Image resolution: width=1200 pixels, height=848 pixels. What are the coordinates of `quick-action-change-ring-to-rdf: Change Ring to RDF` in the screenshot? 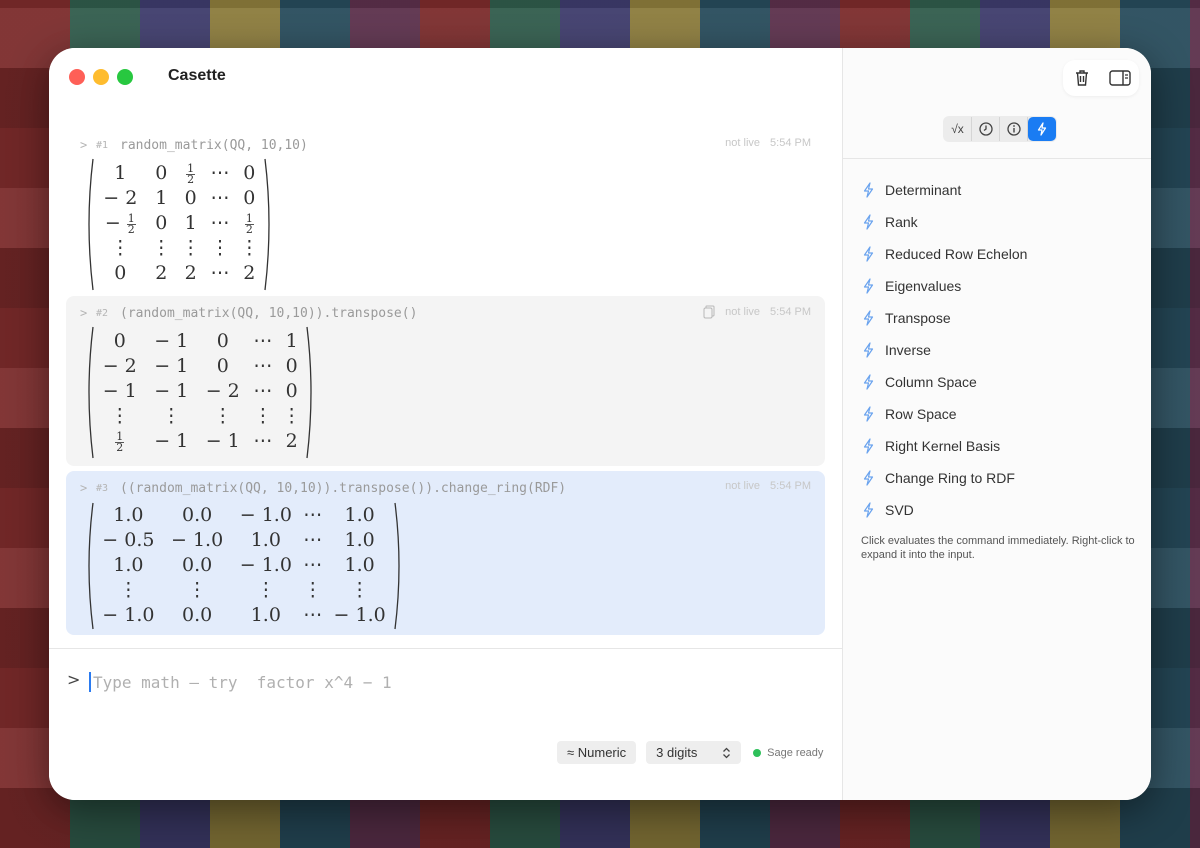 It's located at (1003, 478).